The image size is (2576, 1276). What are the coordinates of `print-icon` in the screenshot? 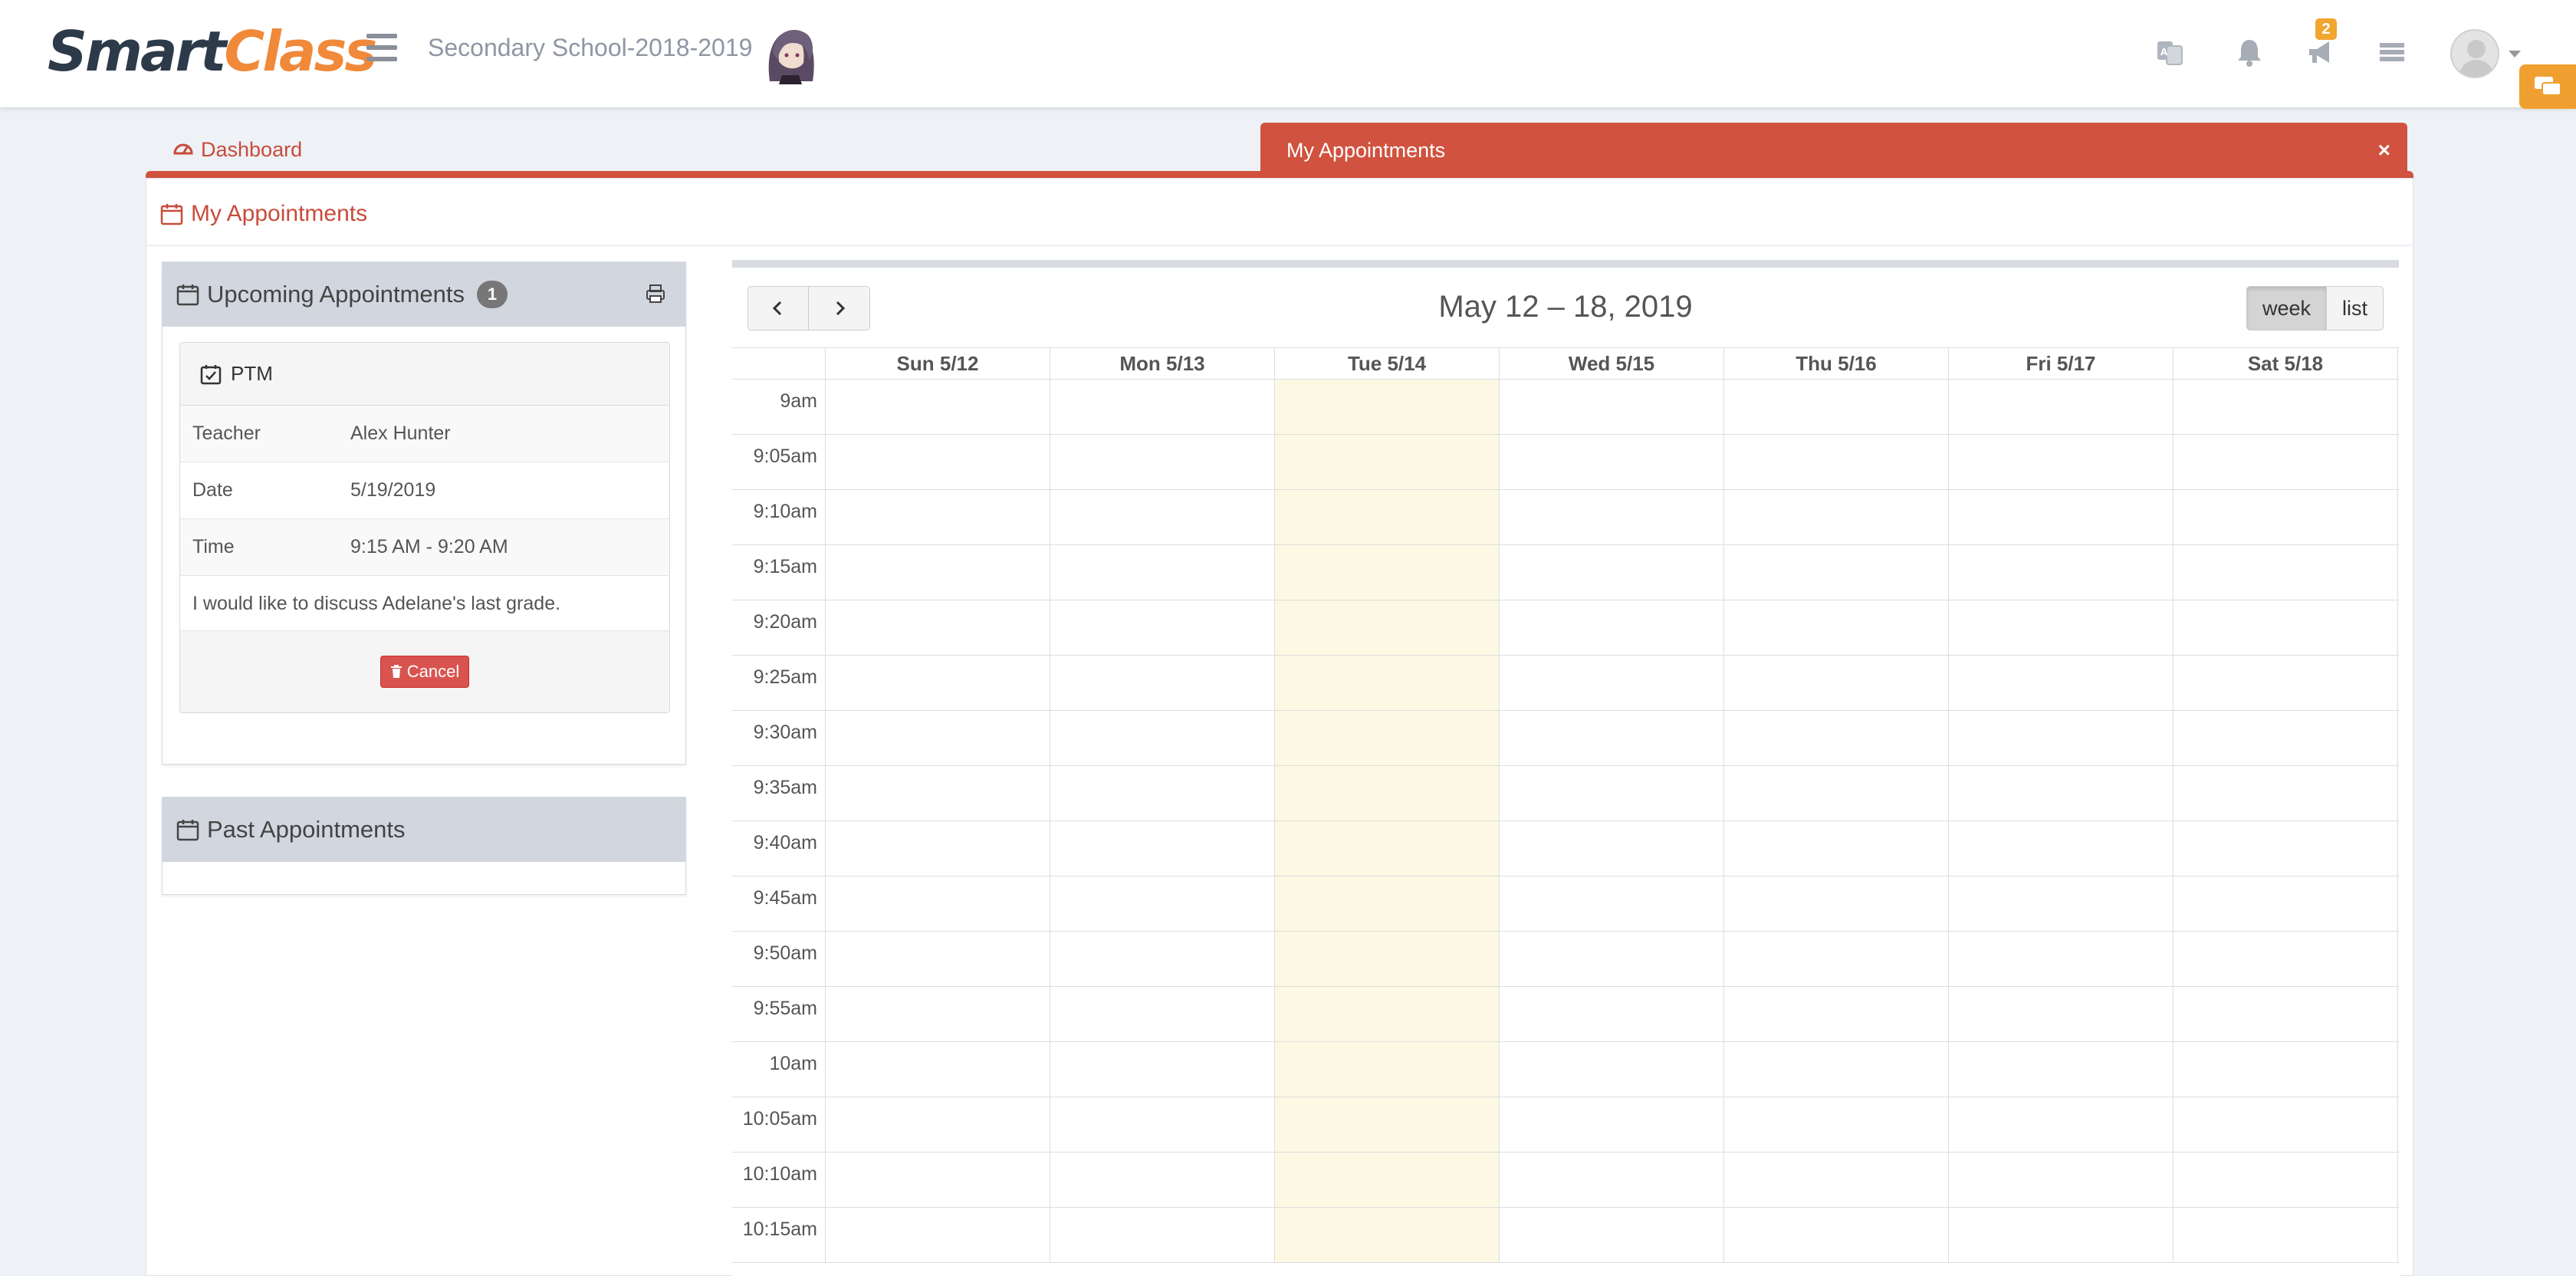 It's located at (655, 293).